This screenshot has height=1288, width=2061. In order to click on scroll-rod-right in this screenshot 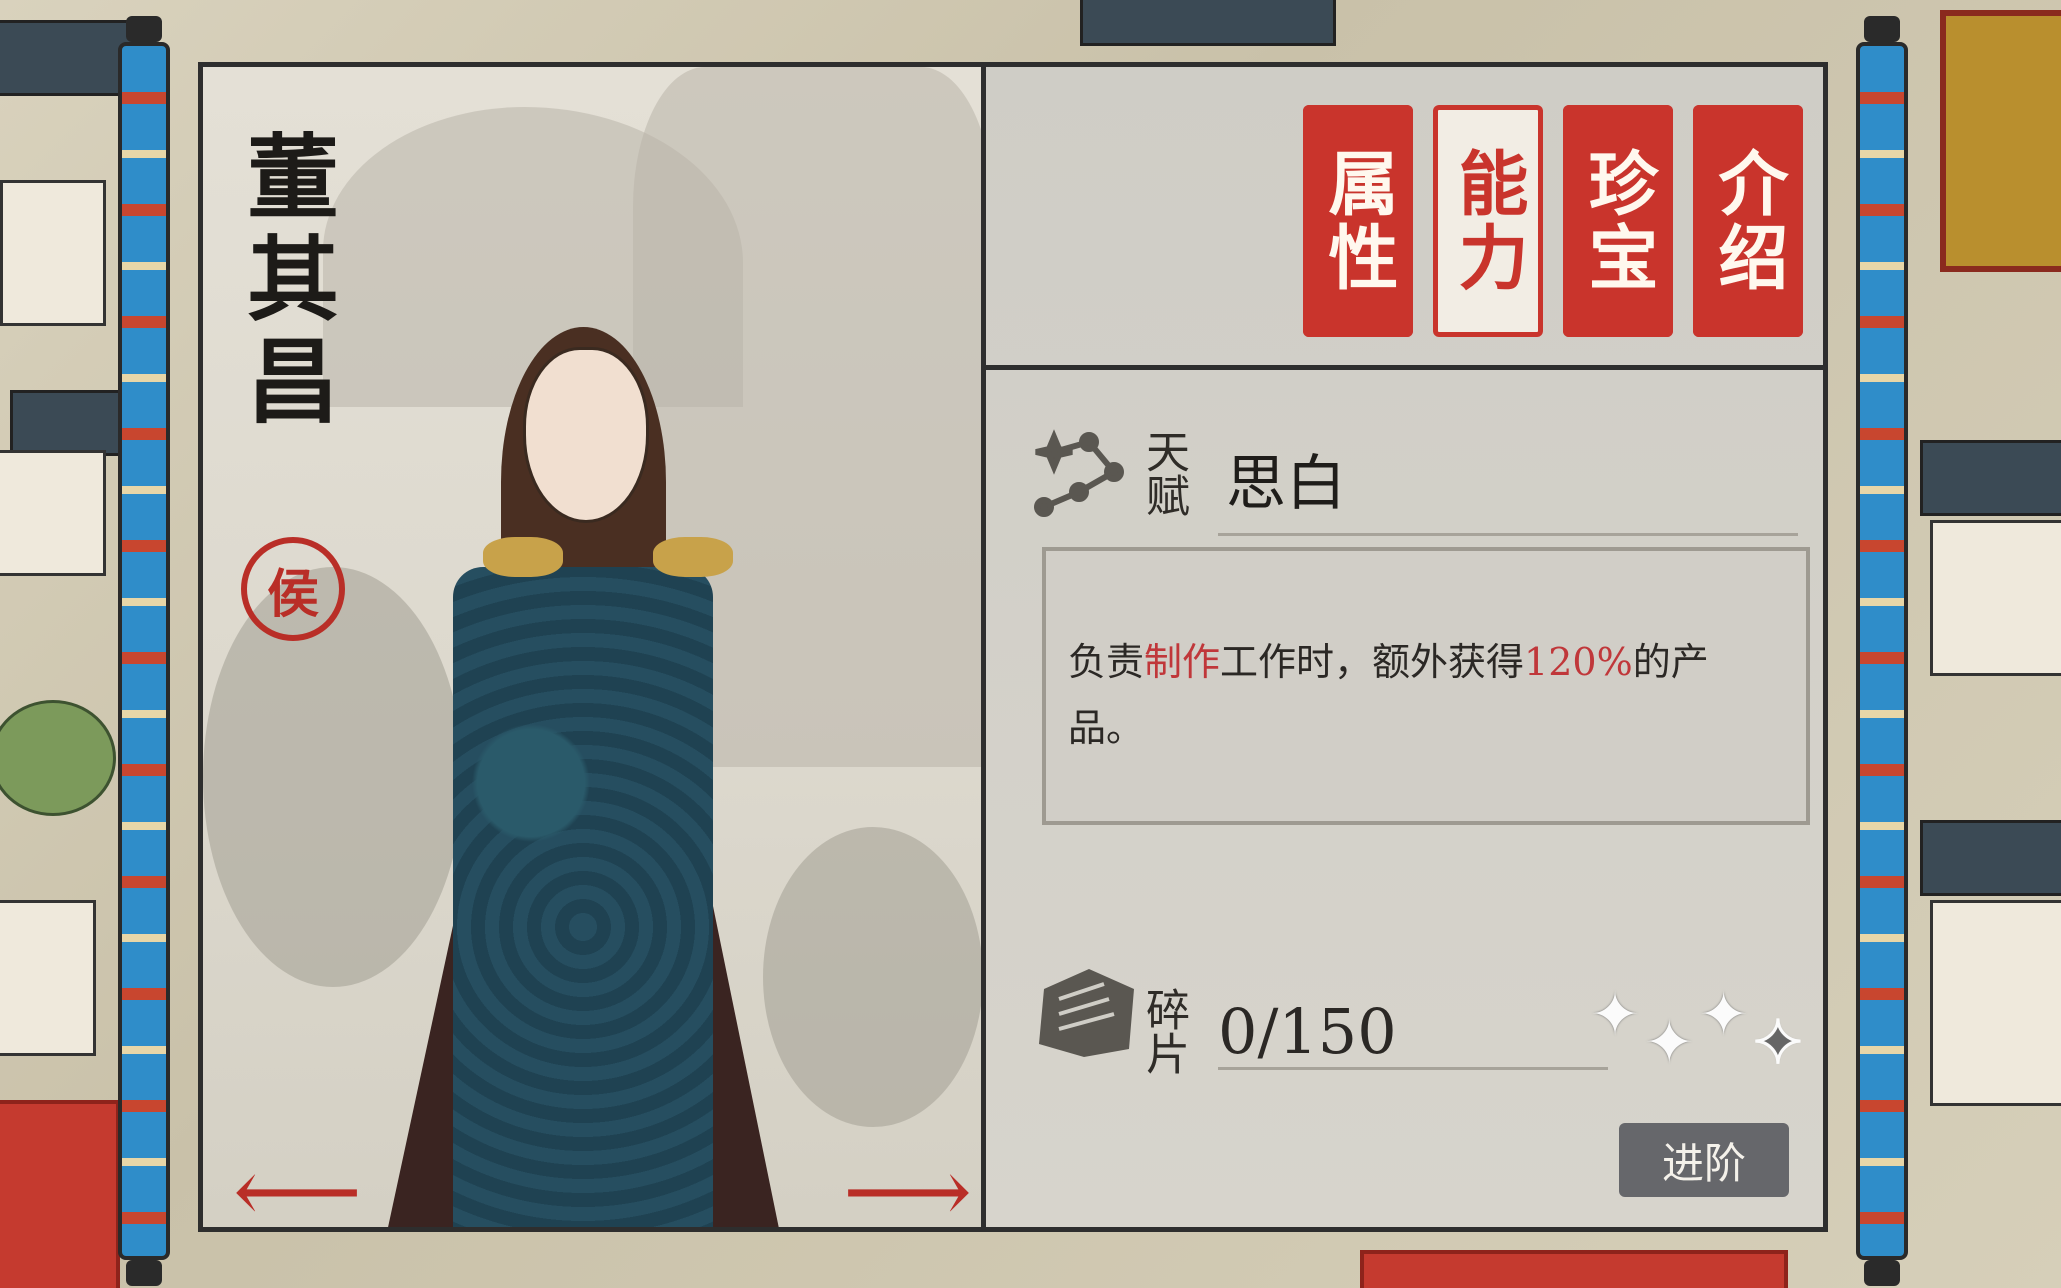, I will do `click(1882, 651)`.